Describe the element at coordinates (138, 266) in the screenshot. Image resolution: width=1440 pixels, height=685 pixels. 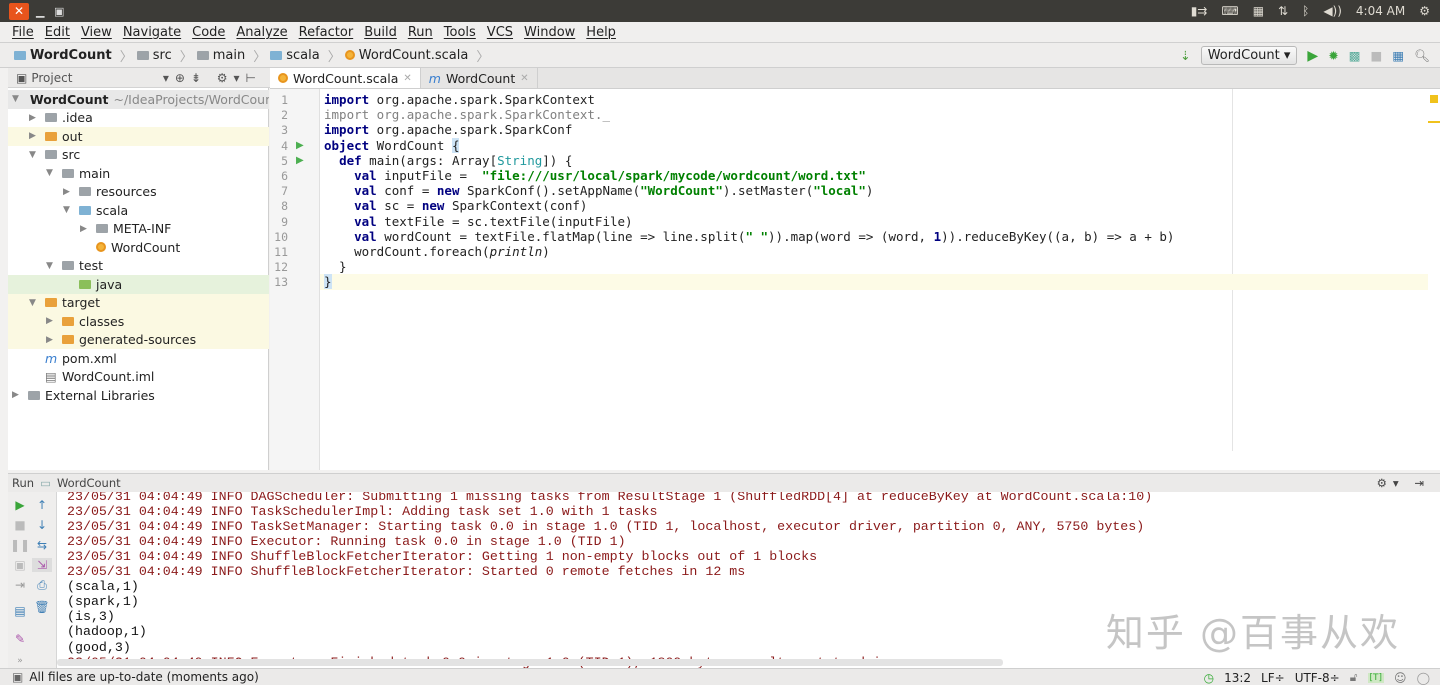
I see `tree-item: ▼ test` at that location.